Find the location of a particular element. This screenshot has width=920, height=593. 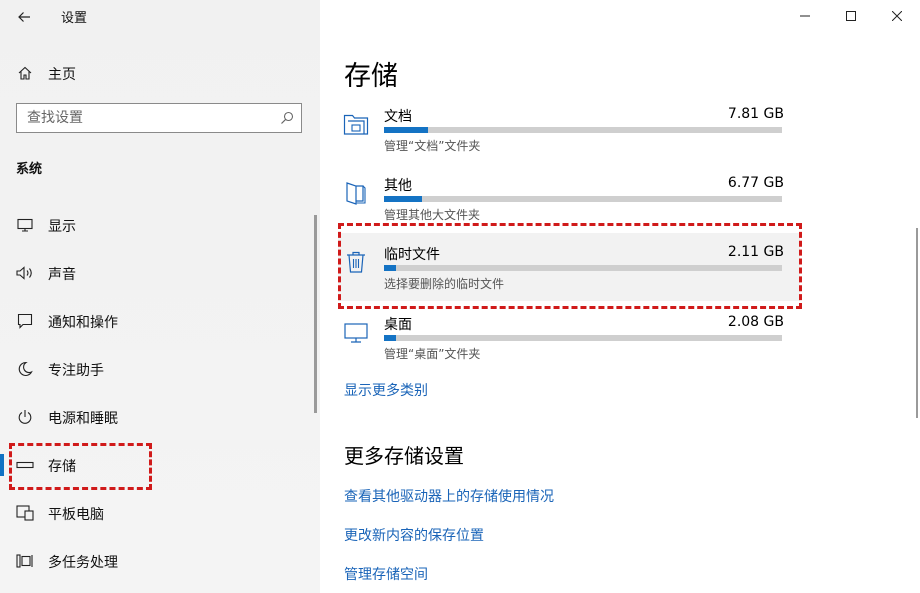

display-icon is located at coordinates (25, 225).